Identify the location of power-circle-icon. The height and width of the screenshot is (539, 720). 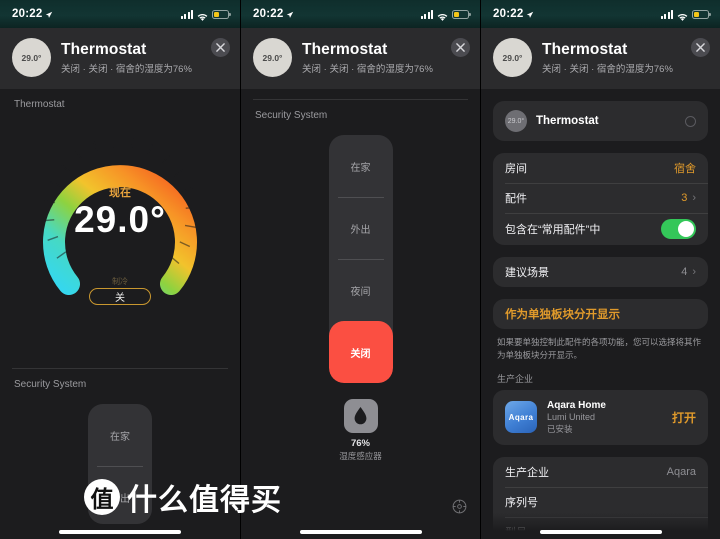
(690, 121).